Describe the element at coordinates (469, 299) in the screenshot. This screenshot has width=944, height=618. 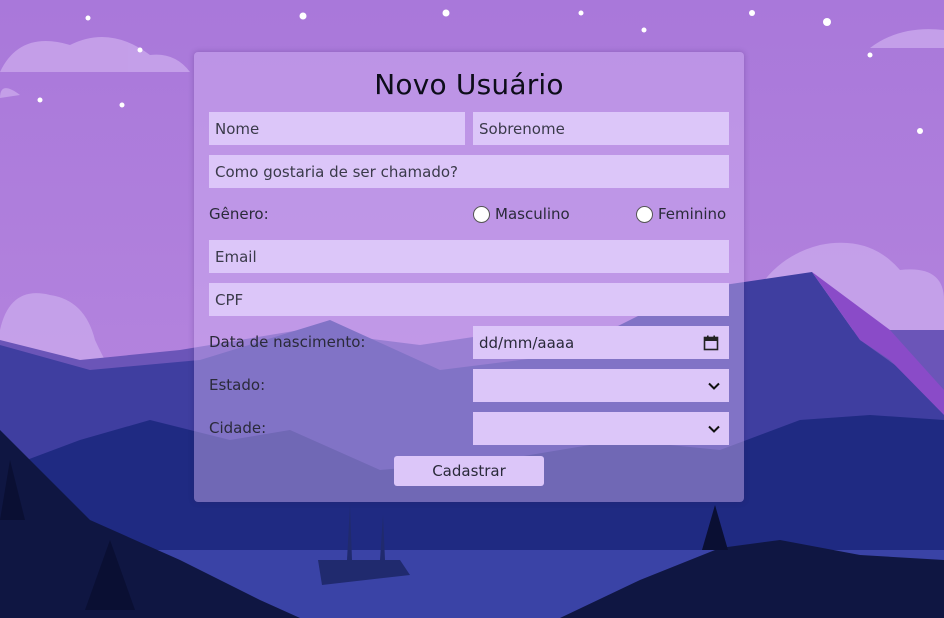
I see `cpf-input` at that location.